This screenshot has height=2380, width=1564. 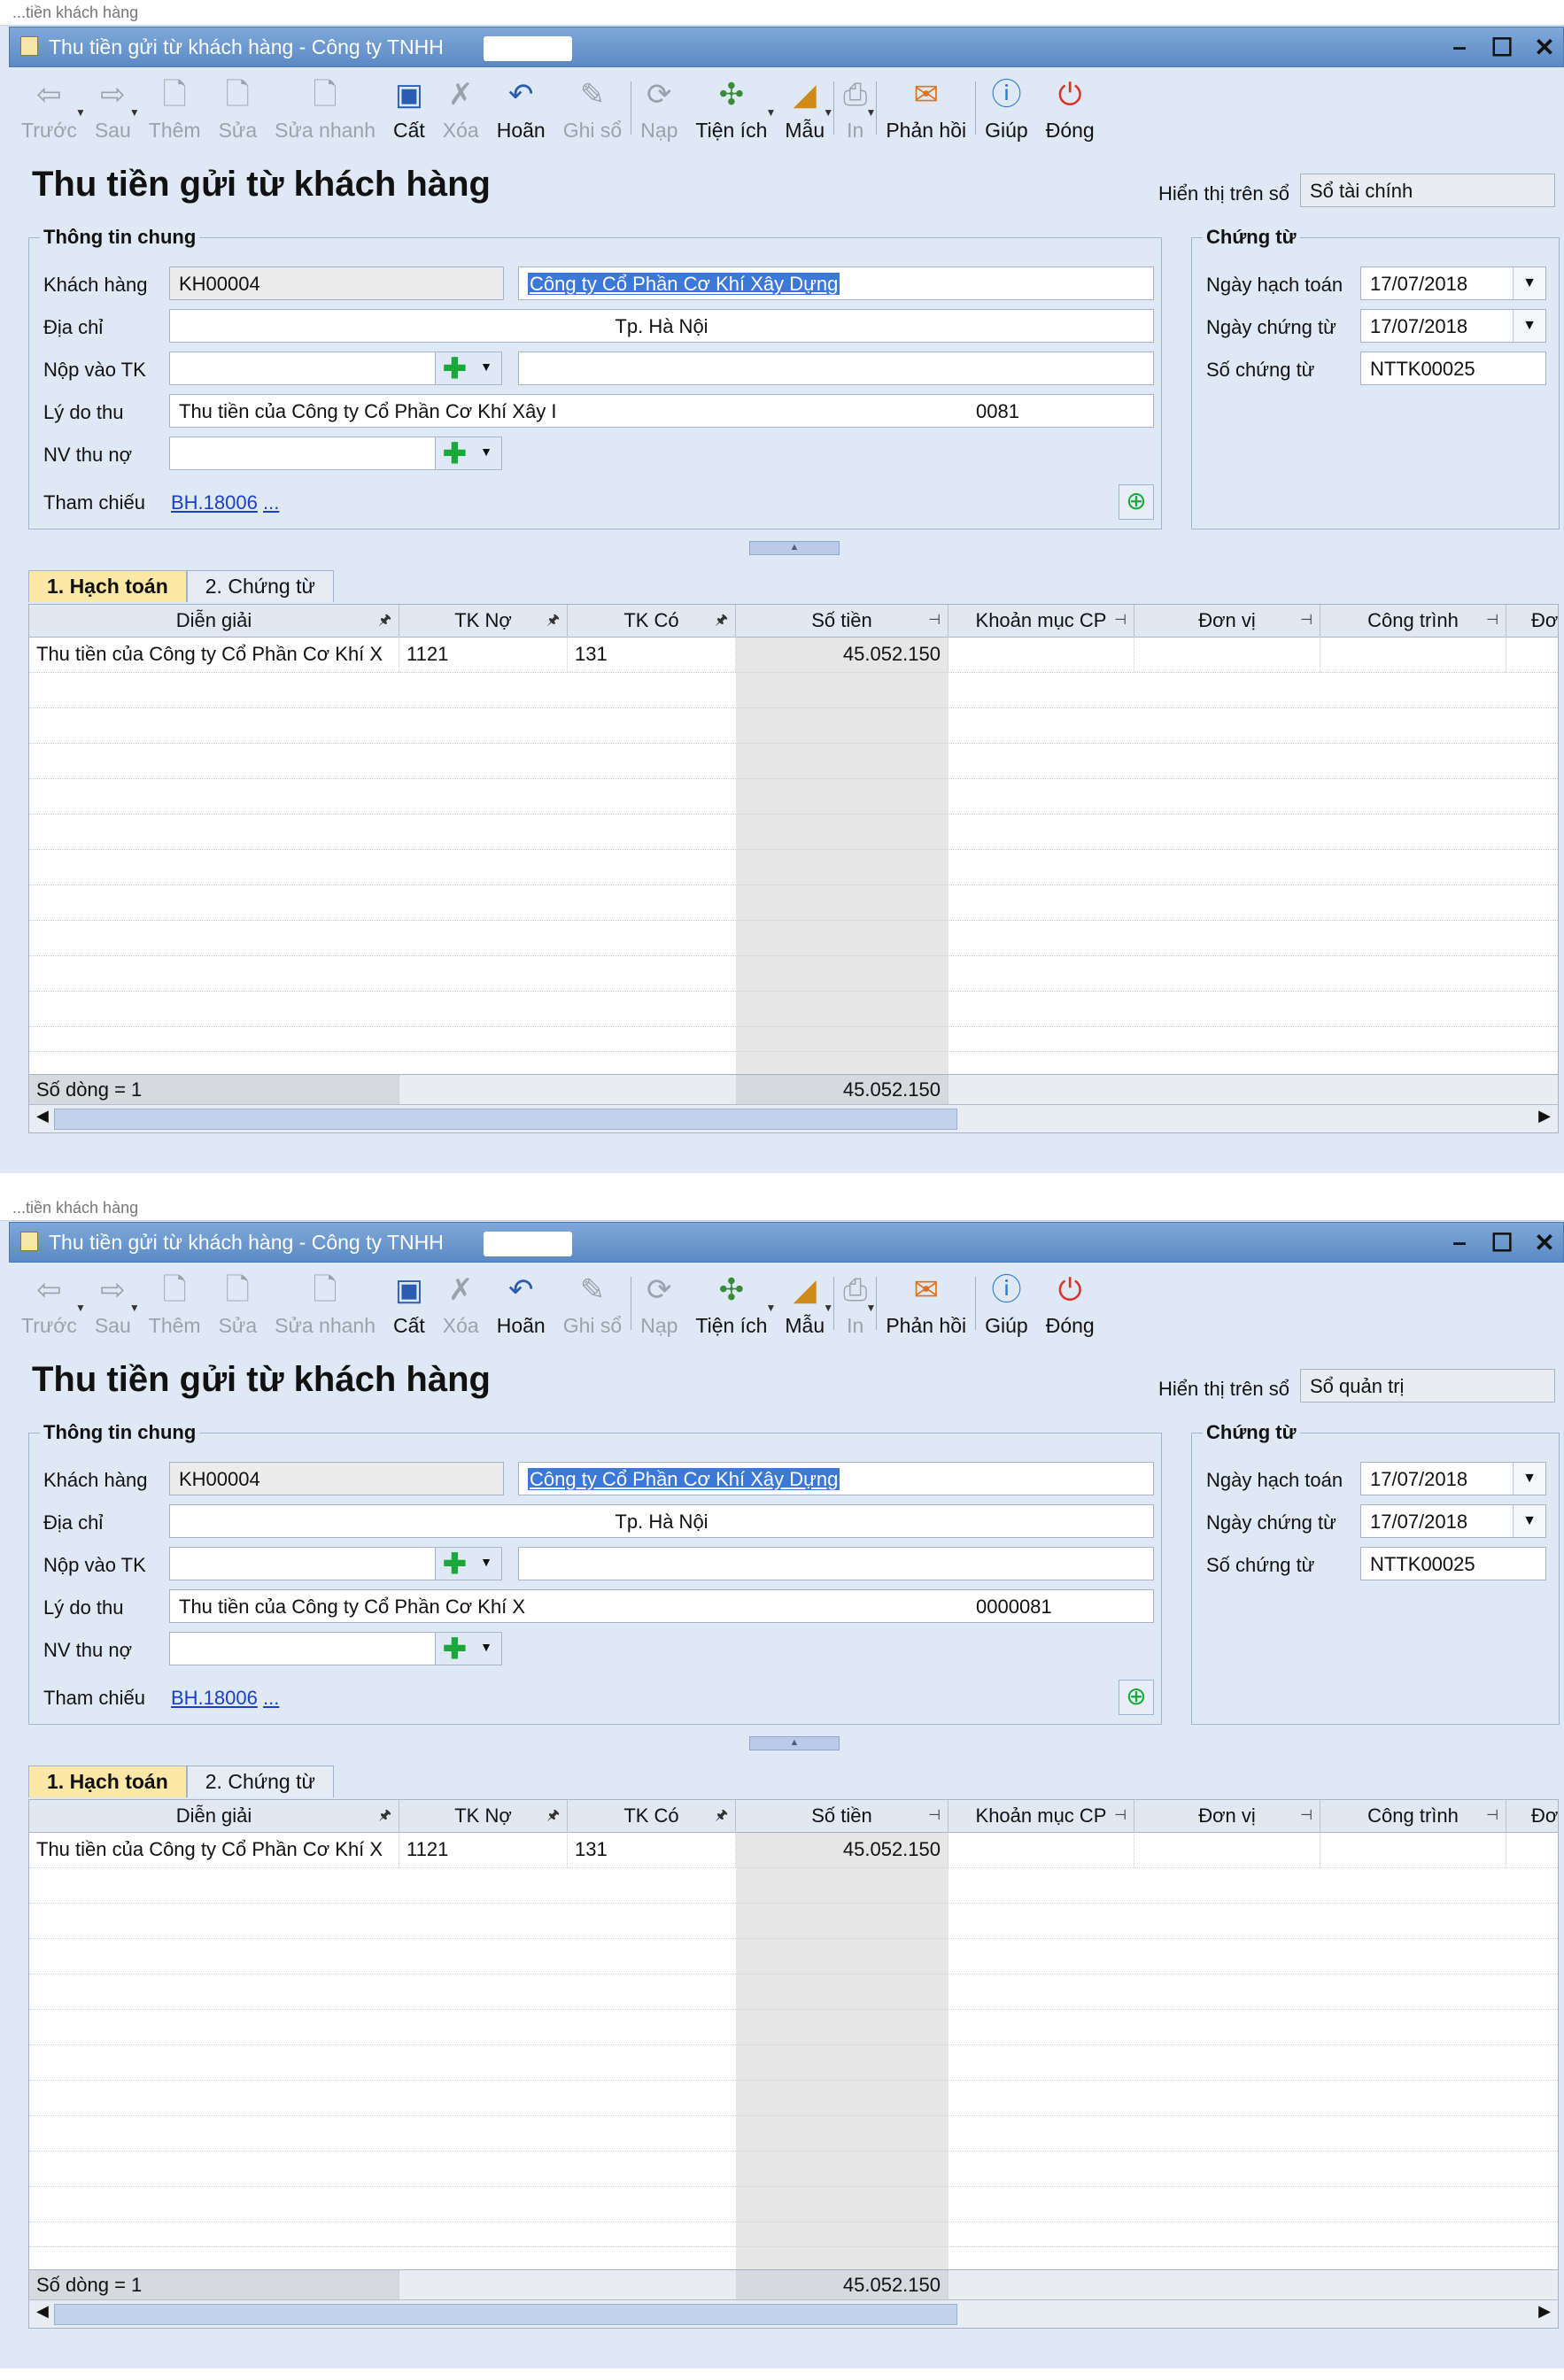 I want to click on utilities-button: ✣ Tiện ích ▼, so click(x=731, y=1305).